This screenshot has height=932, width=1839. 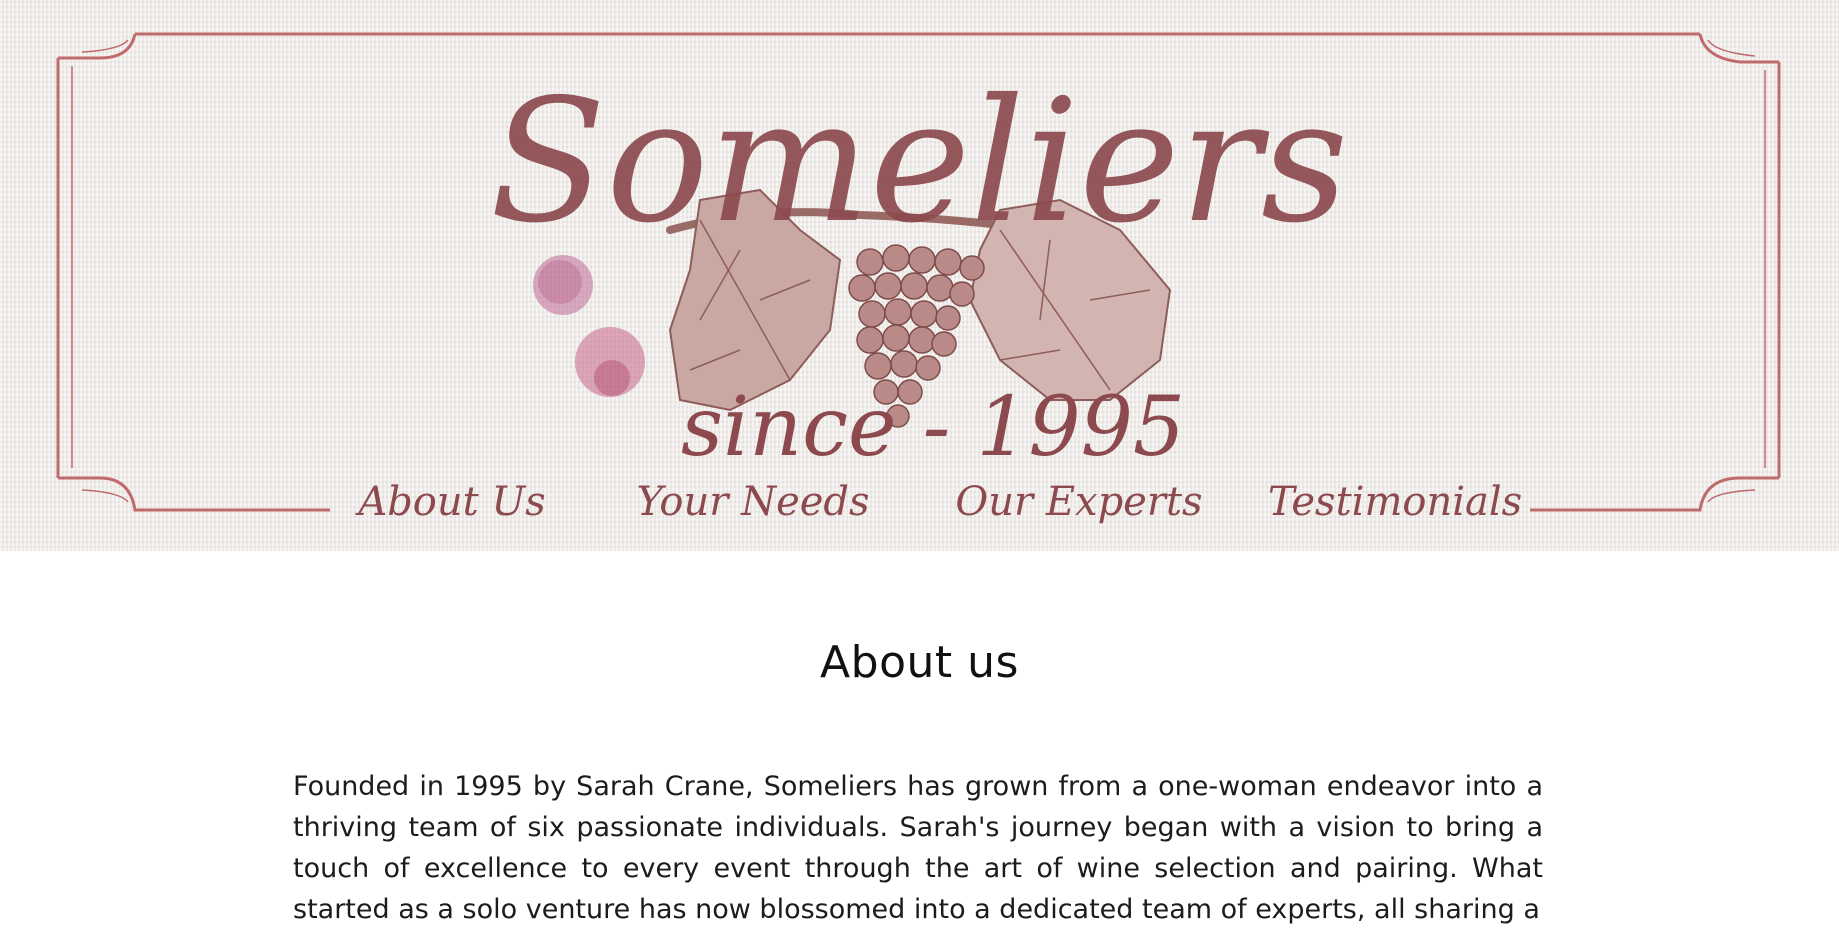 I want to click on about-heading: About us, so click(x=919, y=662).